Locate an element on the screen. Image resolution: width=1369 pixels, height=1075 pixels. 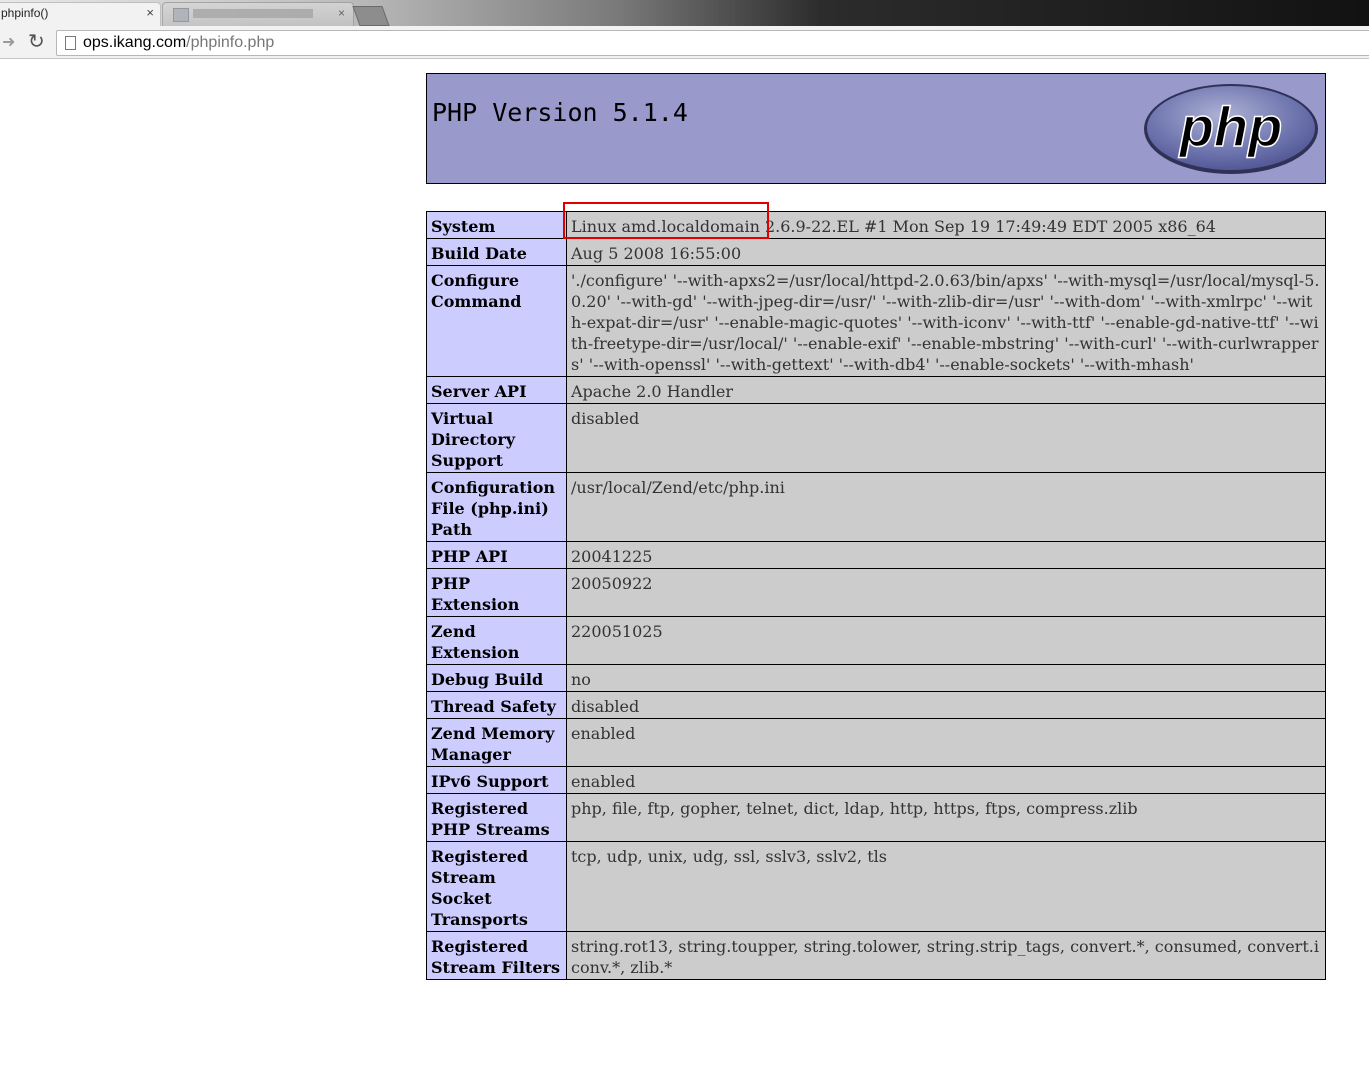
info-label: Registered Stream Socket Transports is located at coordinates (496, 886).